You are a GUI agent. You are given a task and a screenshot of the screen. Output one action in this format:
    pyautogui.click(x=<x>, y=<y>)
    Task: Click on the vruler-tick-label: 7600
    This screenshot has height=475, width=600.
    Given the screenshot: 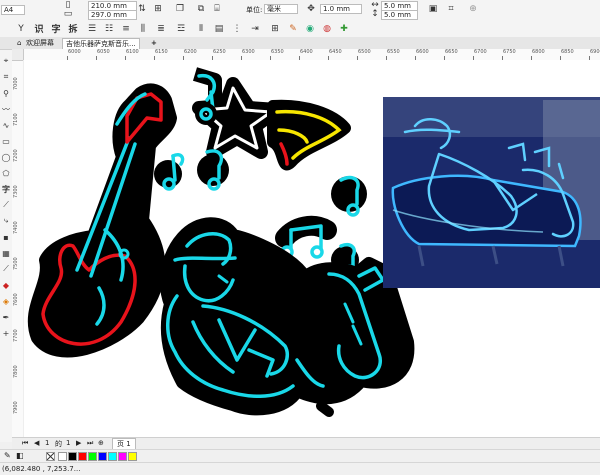 What is the action you would take?
    pyautogui.click(x=16, y=299)
    